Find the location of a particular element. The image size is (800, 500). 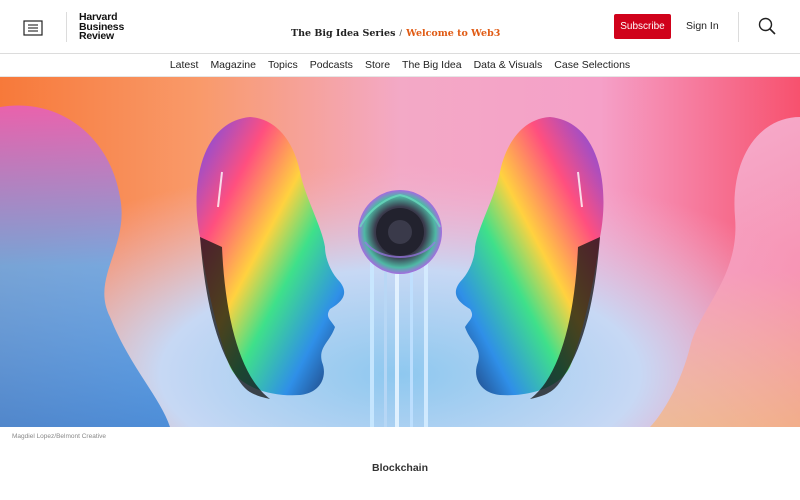

topic-label: Blockchain is located at coordinates (400, 468).